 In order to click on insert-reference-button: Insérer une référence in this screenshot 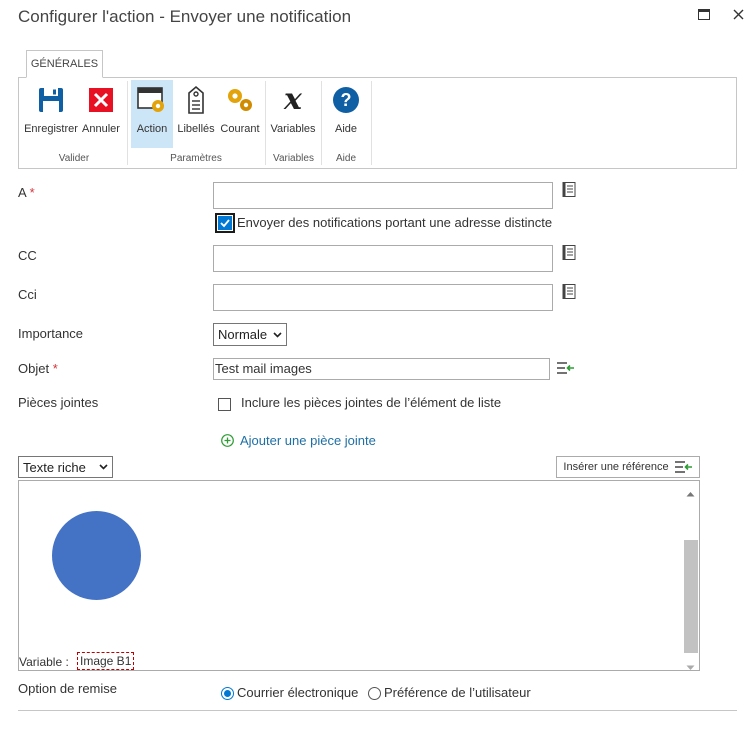, I will do `click(628, 467)`.